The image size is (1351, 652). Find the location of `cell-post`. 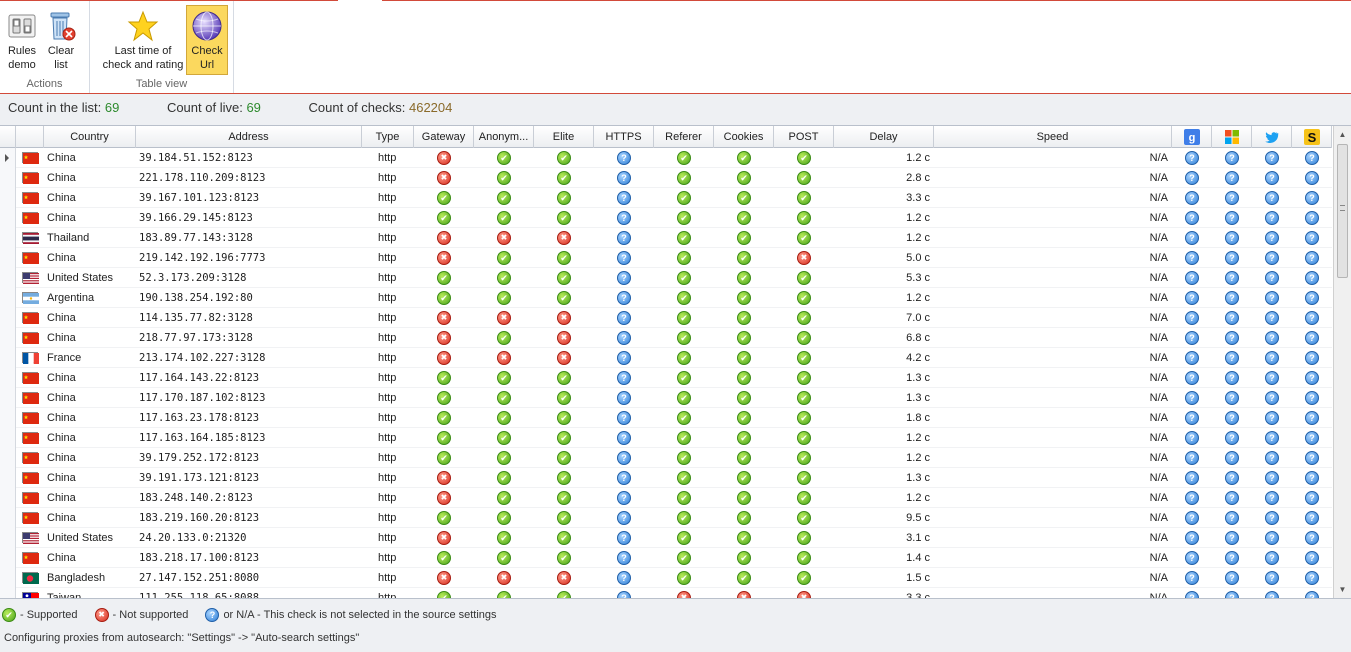

cell-post is located at coordinates (804, 518).